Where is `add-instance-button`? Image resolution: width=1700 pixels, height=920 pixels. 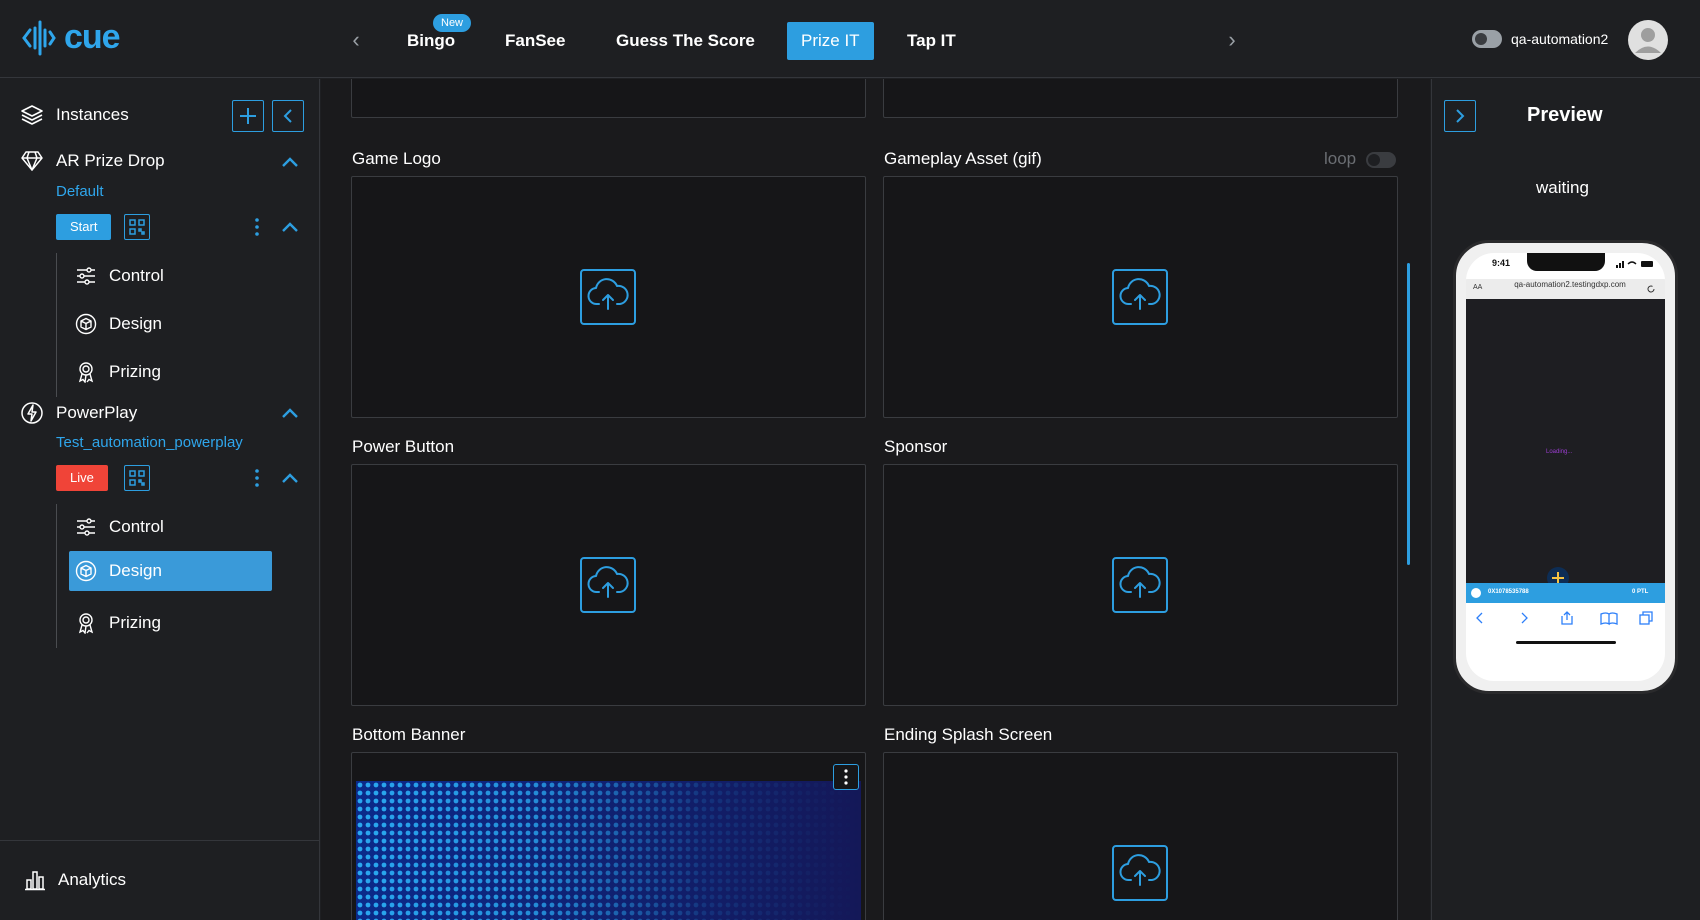
add-instance-button is located at coordinates (248, 116).